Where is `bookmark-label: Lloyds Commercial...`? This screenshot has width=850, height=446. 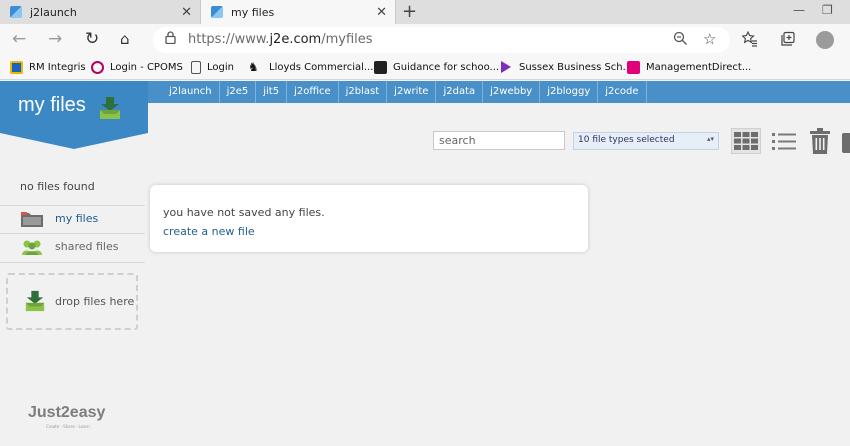
bookmark-label: Lloyds Commercial... is located at coordinates (321, 67).